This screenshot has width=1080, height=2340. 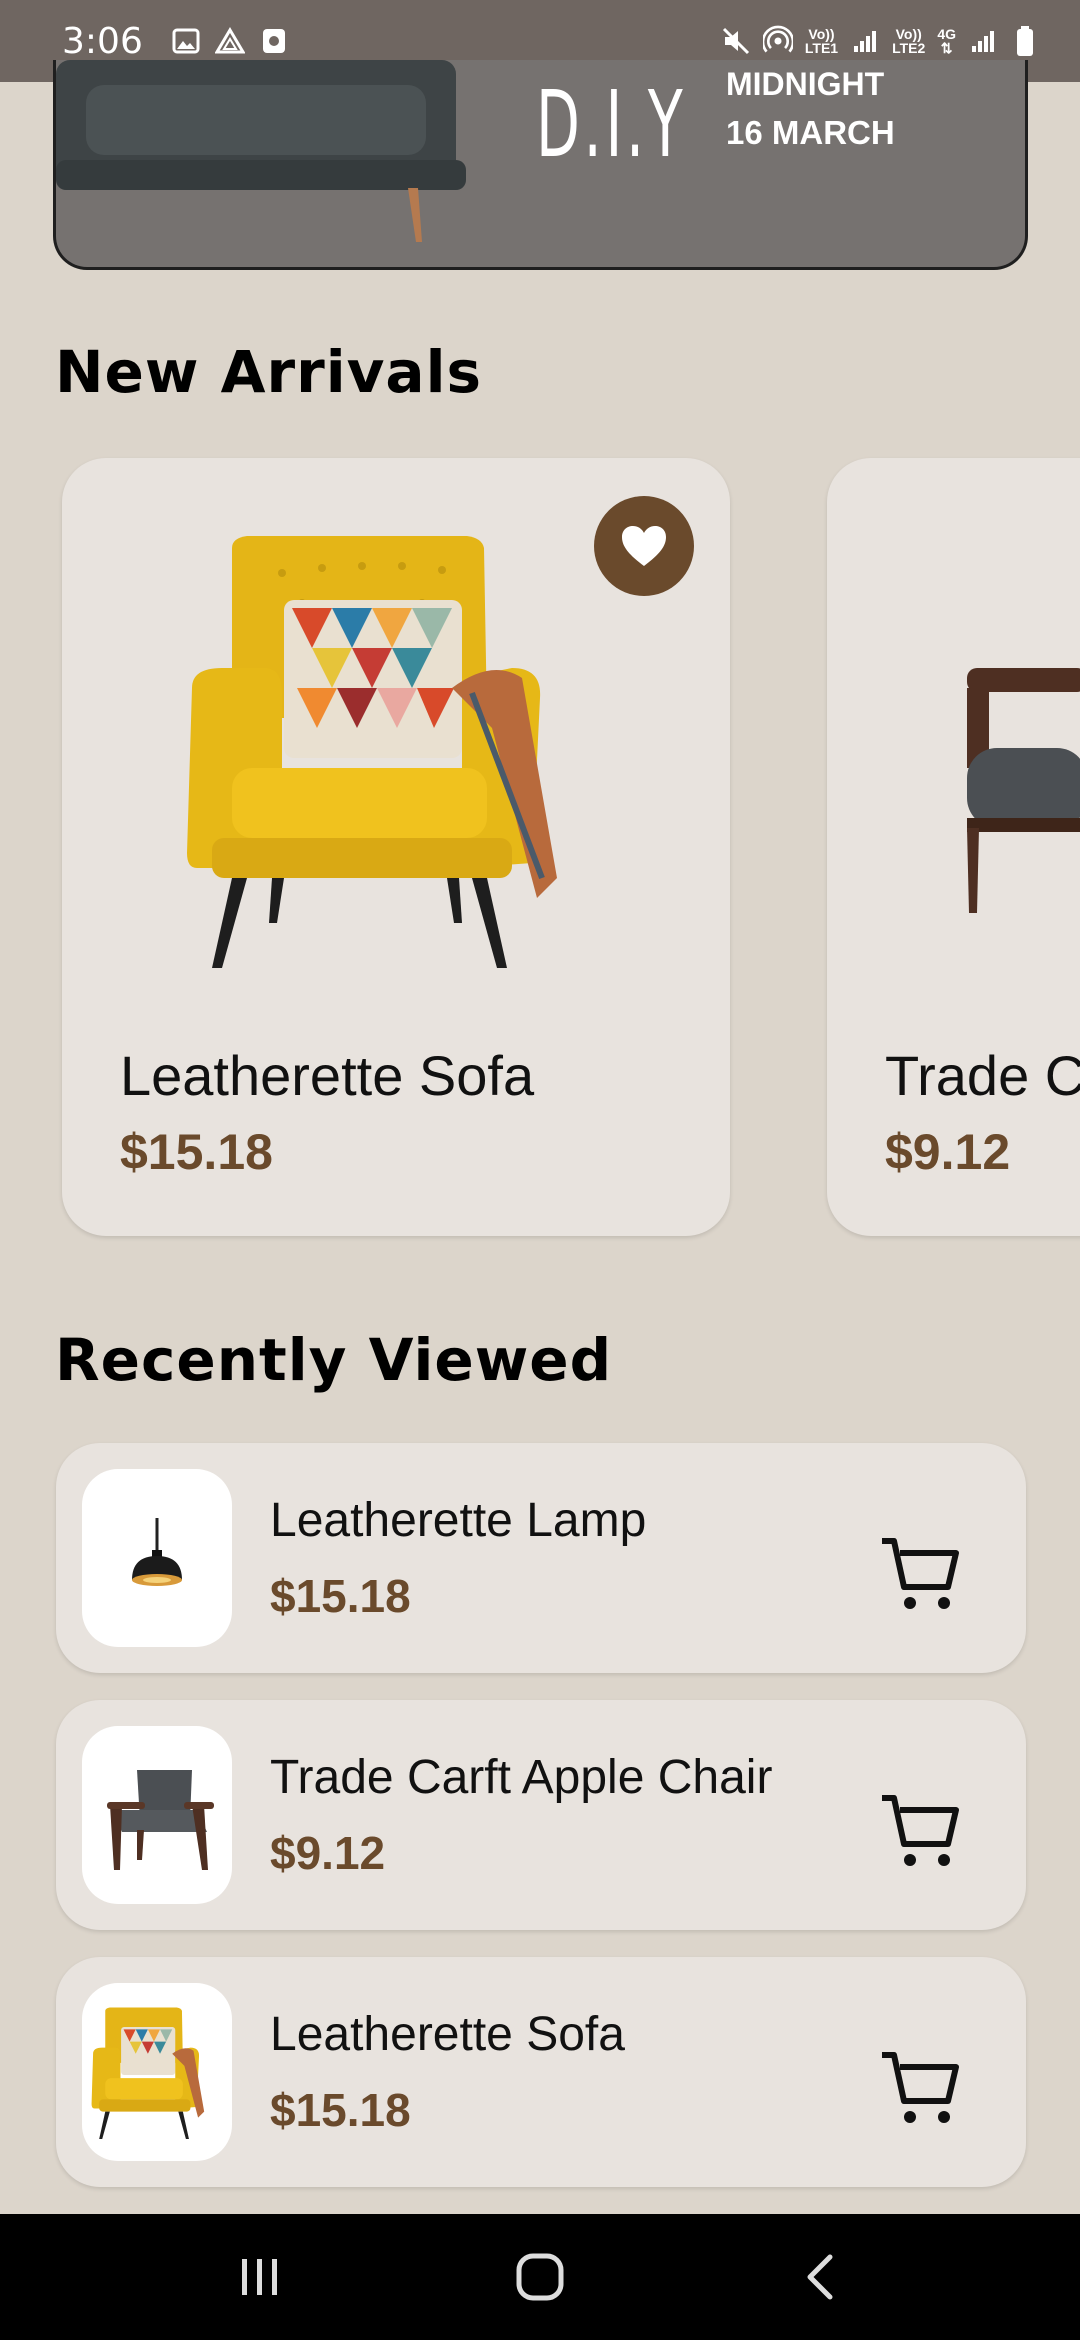 What do you see at coordinates (736, 41) in the screenshot?
I see `mute-icon` at bounding box center [736, 41].